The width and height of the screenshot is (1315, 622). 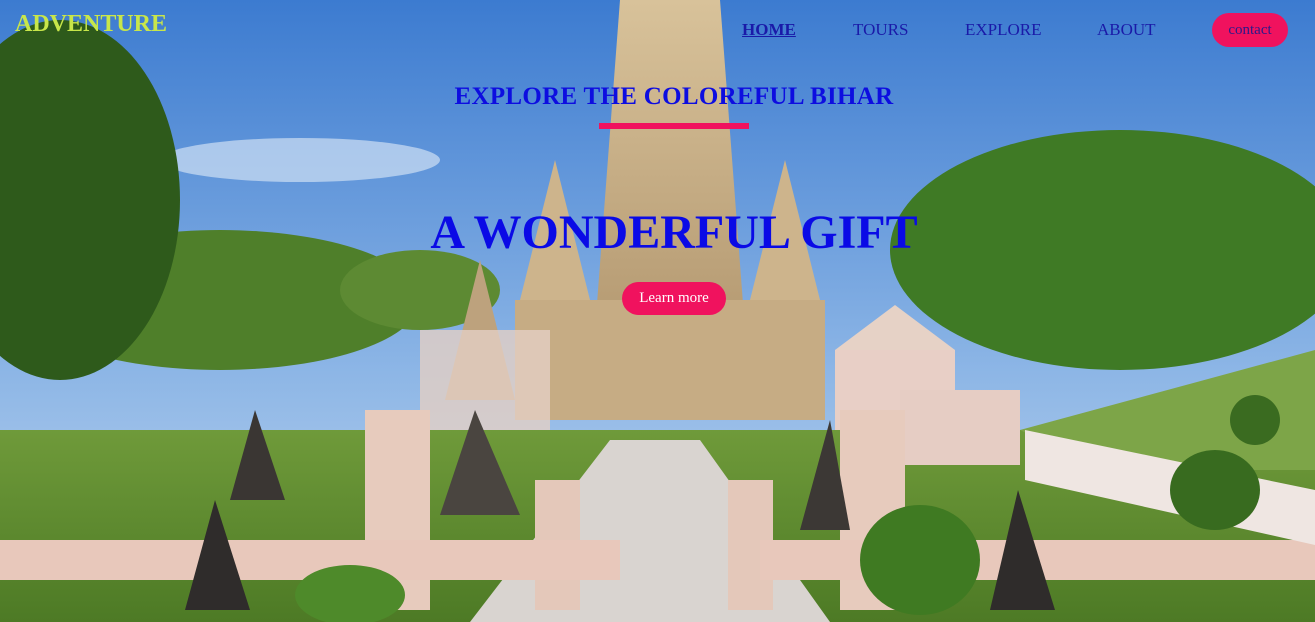 I want to click on hero-title: A WONDERFUL GIFT, so click(x=674, y=232).